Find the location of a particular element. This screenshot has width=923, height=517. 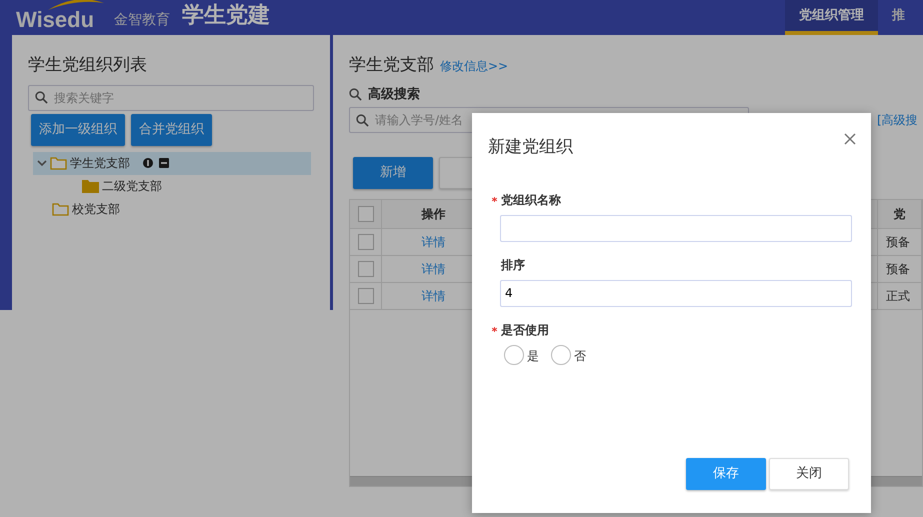

search-field: 搜索关键字 is located at coordinates (171, 97).